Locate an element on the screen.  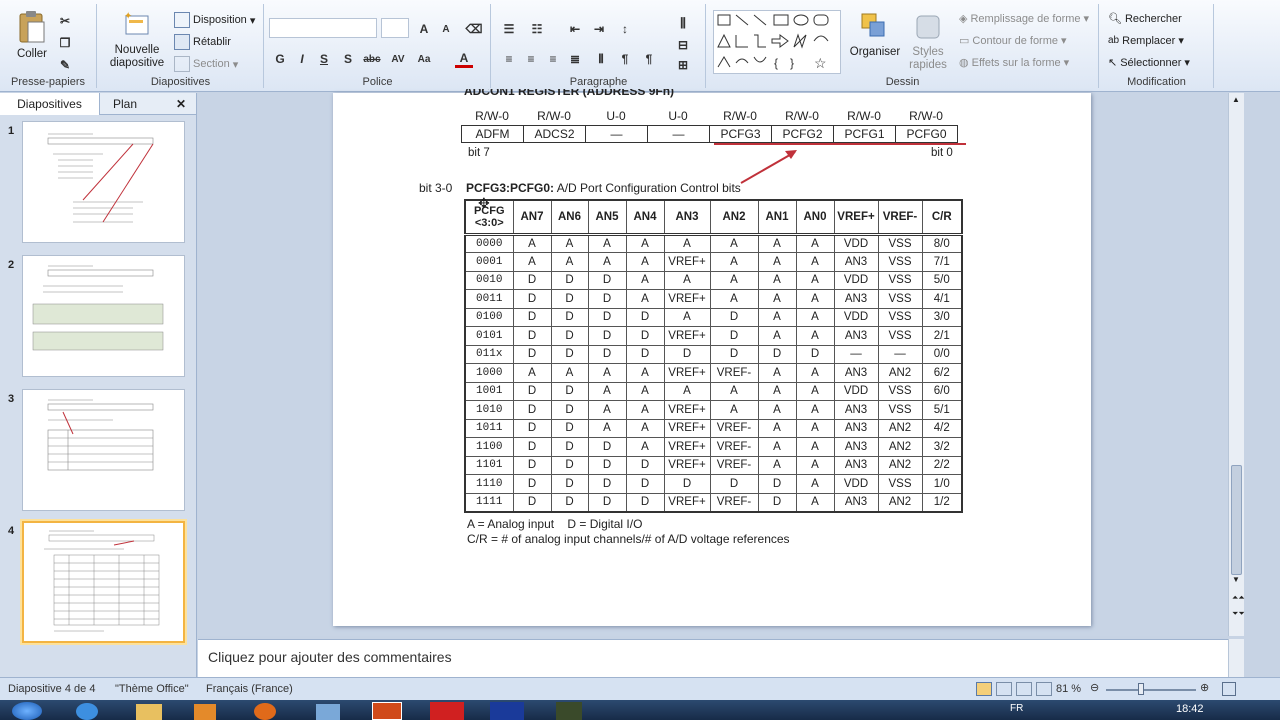
zoom-slider is located at coordinates (1151, 690).